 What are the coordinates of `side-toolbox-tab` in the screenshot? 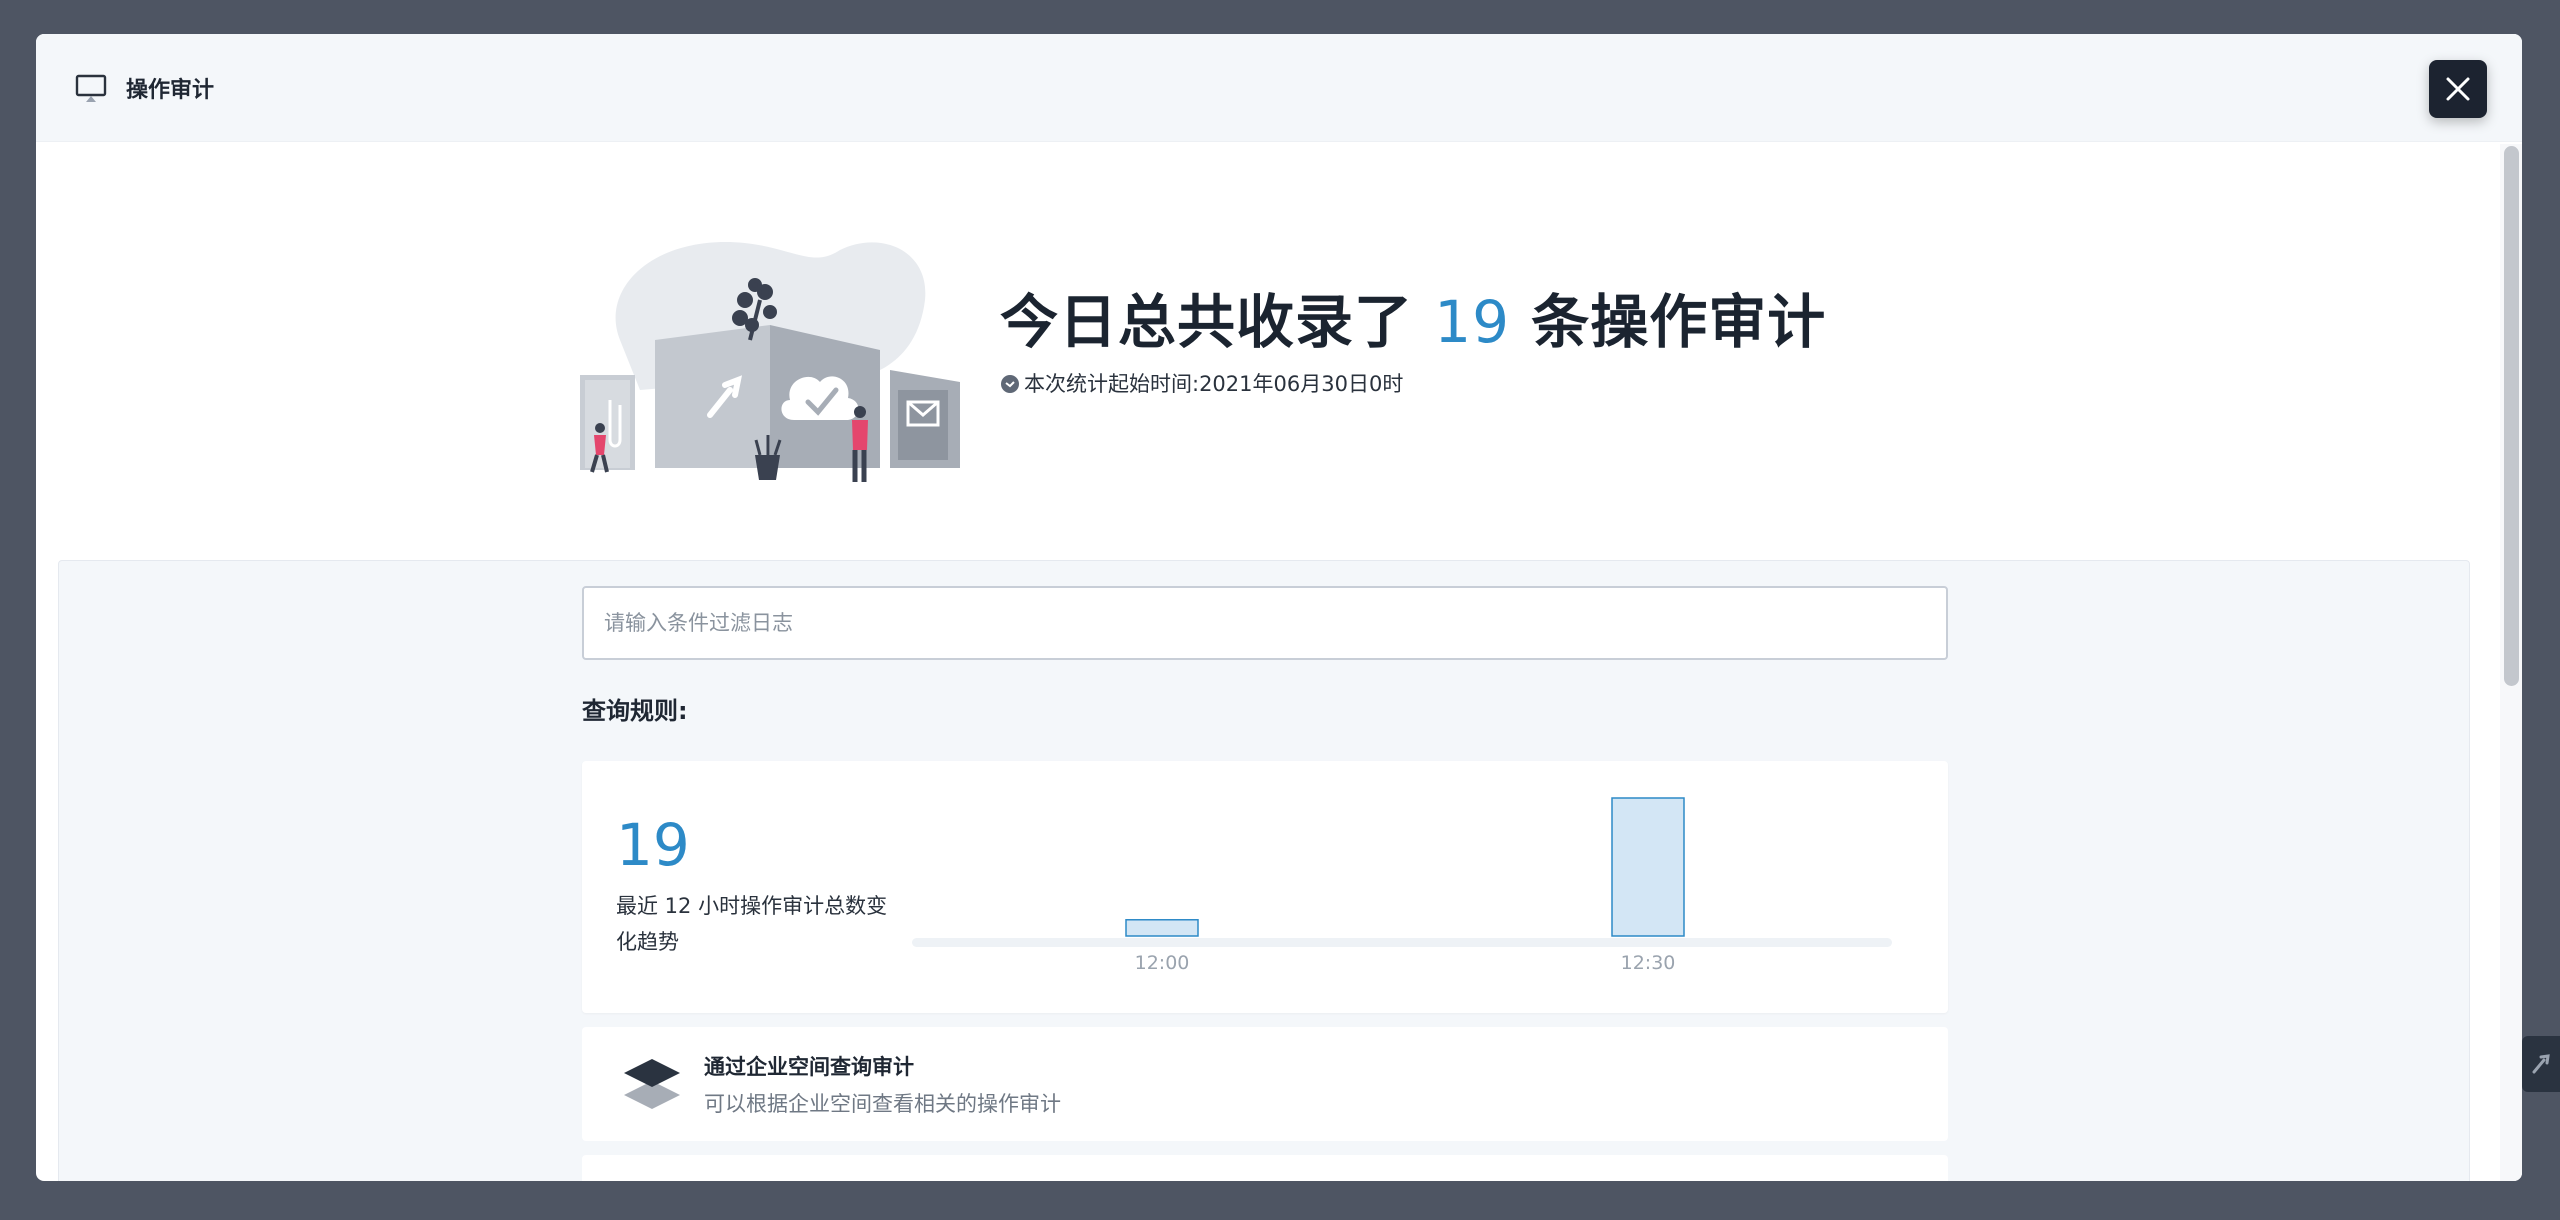 It's located at (2541, 1064).